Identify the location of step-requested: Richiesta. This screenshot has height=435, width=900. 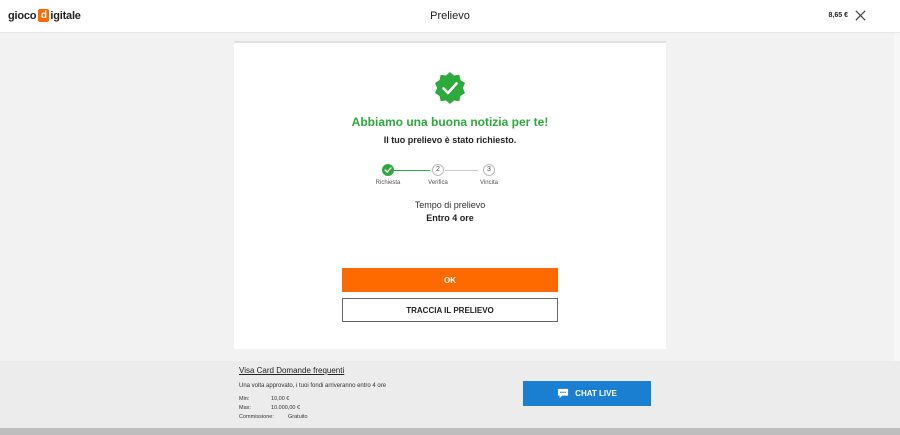
(388, 175).